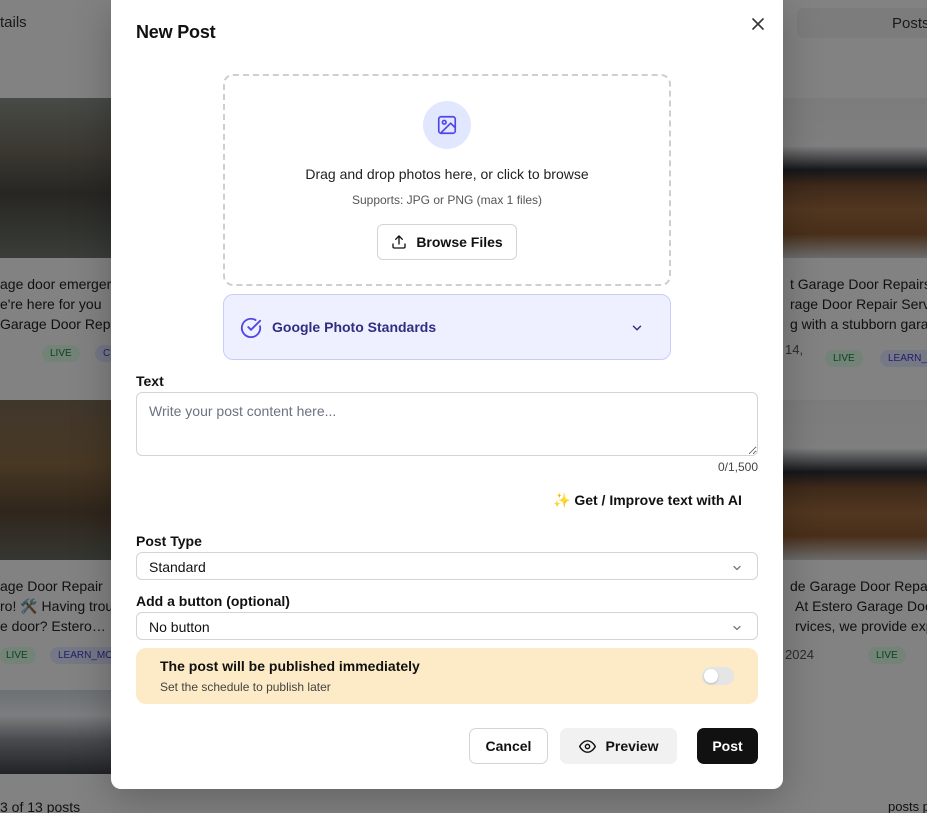 This screenshot has width=927, height=813. I want to click on add-button-select: No button, so click(447, 626).